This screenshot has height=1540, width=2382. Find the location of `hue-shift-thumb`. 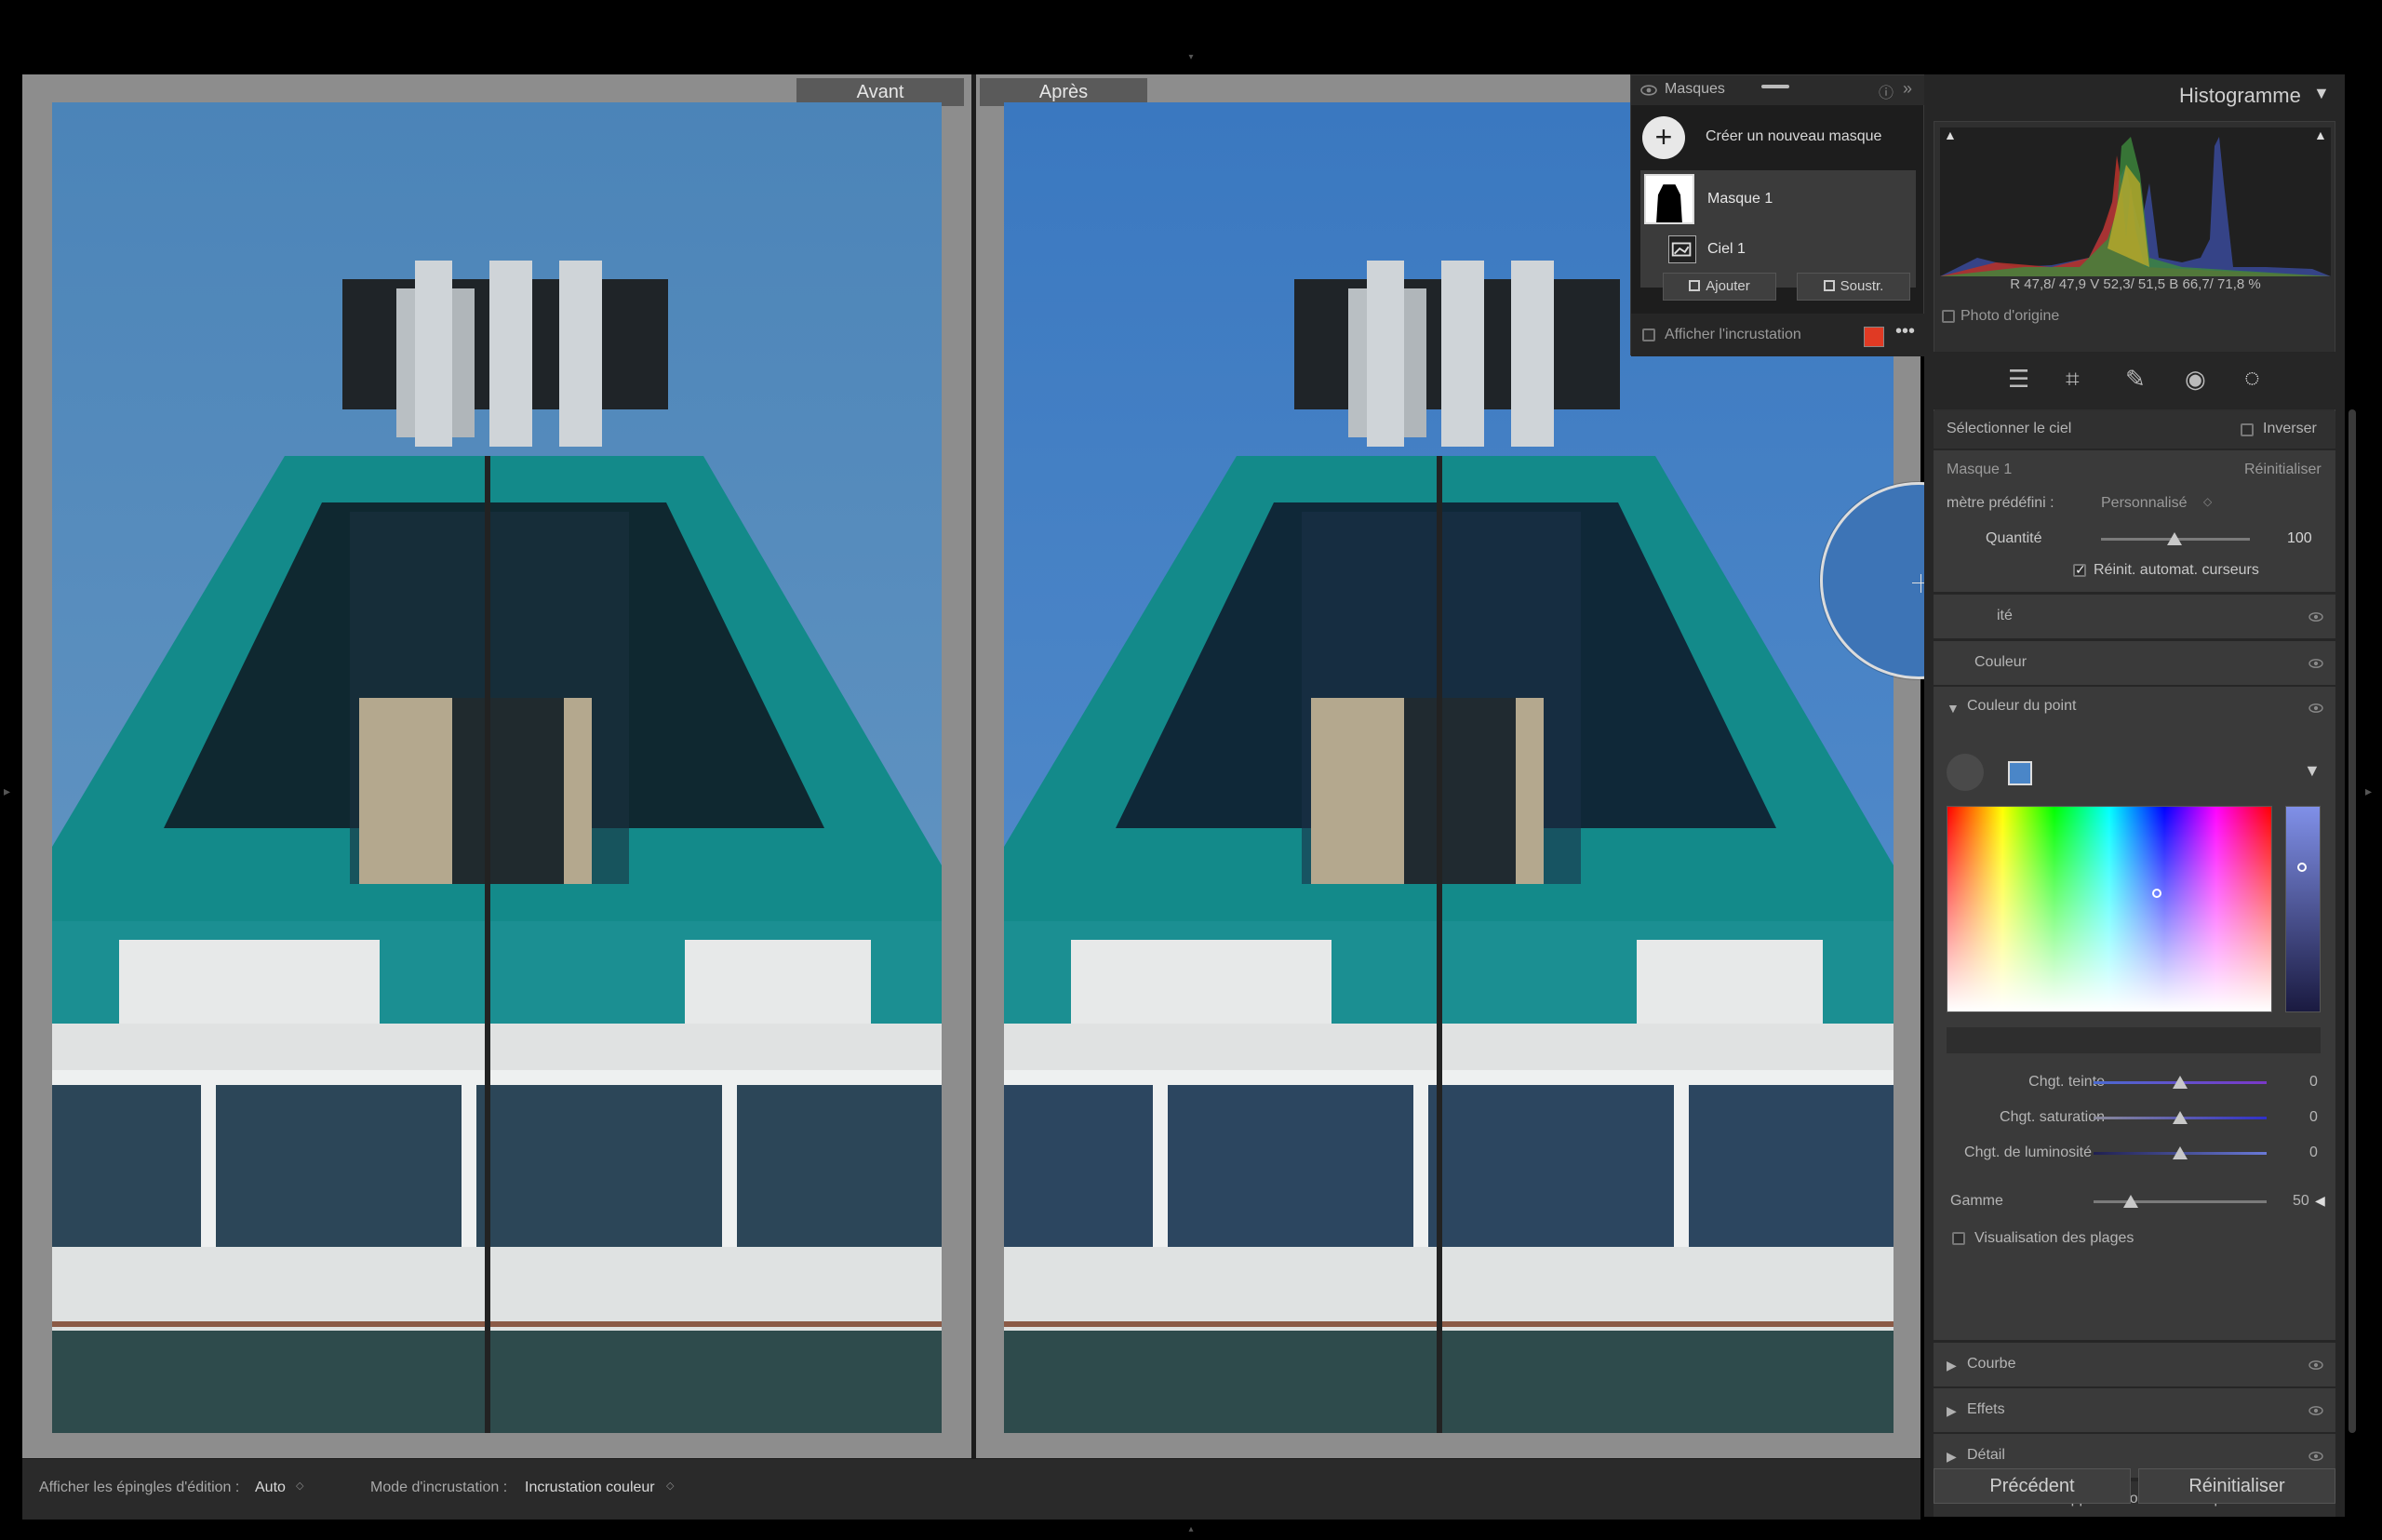

hue-shift-thumb is located at coordinates (2180, 1082).